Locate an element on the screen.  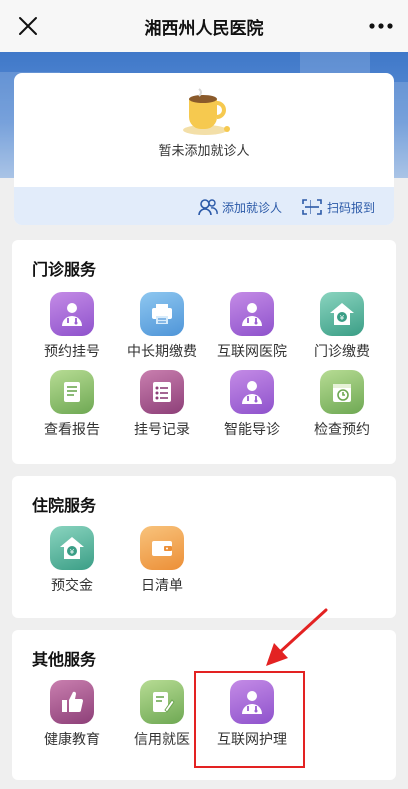
list-icon is located at coordinates (162, 392).